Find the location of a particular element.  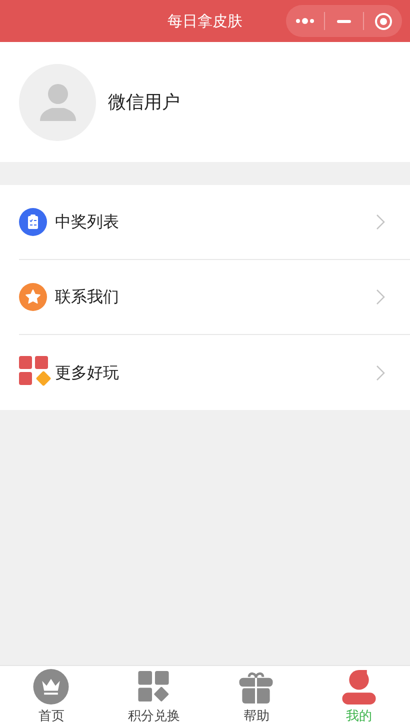

tab-item: 积分兑换 is located at coordinates (153, 696).